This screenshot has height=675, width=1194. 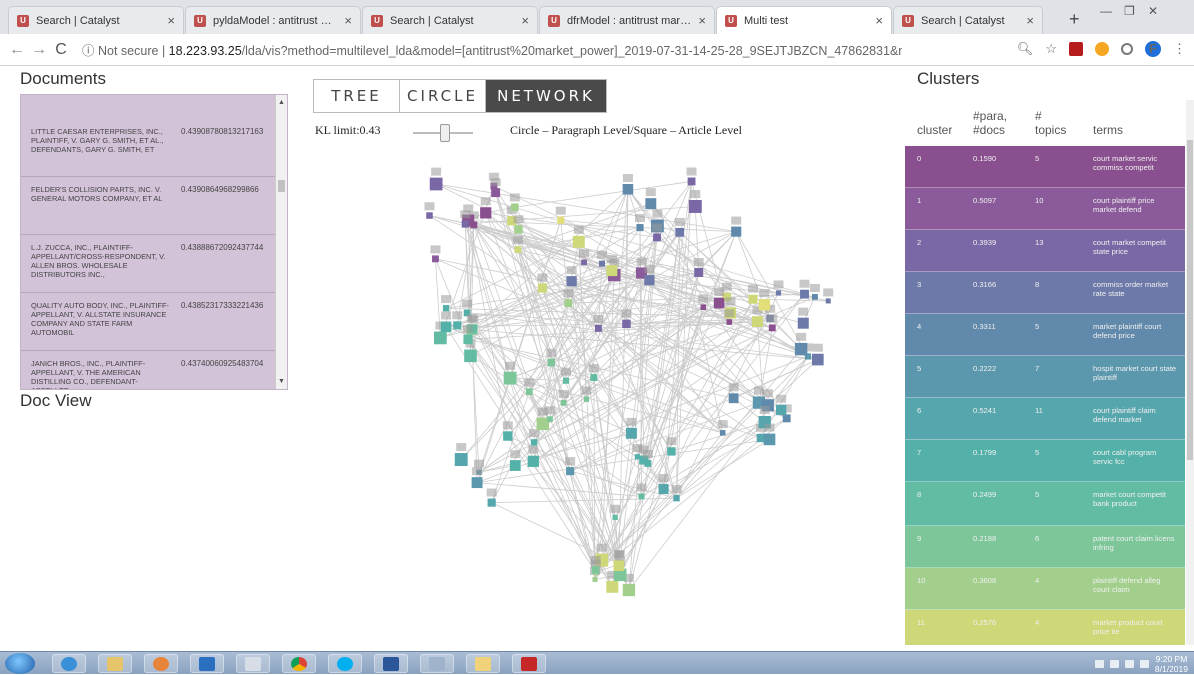 I want to click on zoom-icon: 🔍︎, so click(x=1025, y=49).